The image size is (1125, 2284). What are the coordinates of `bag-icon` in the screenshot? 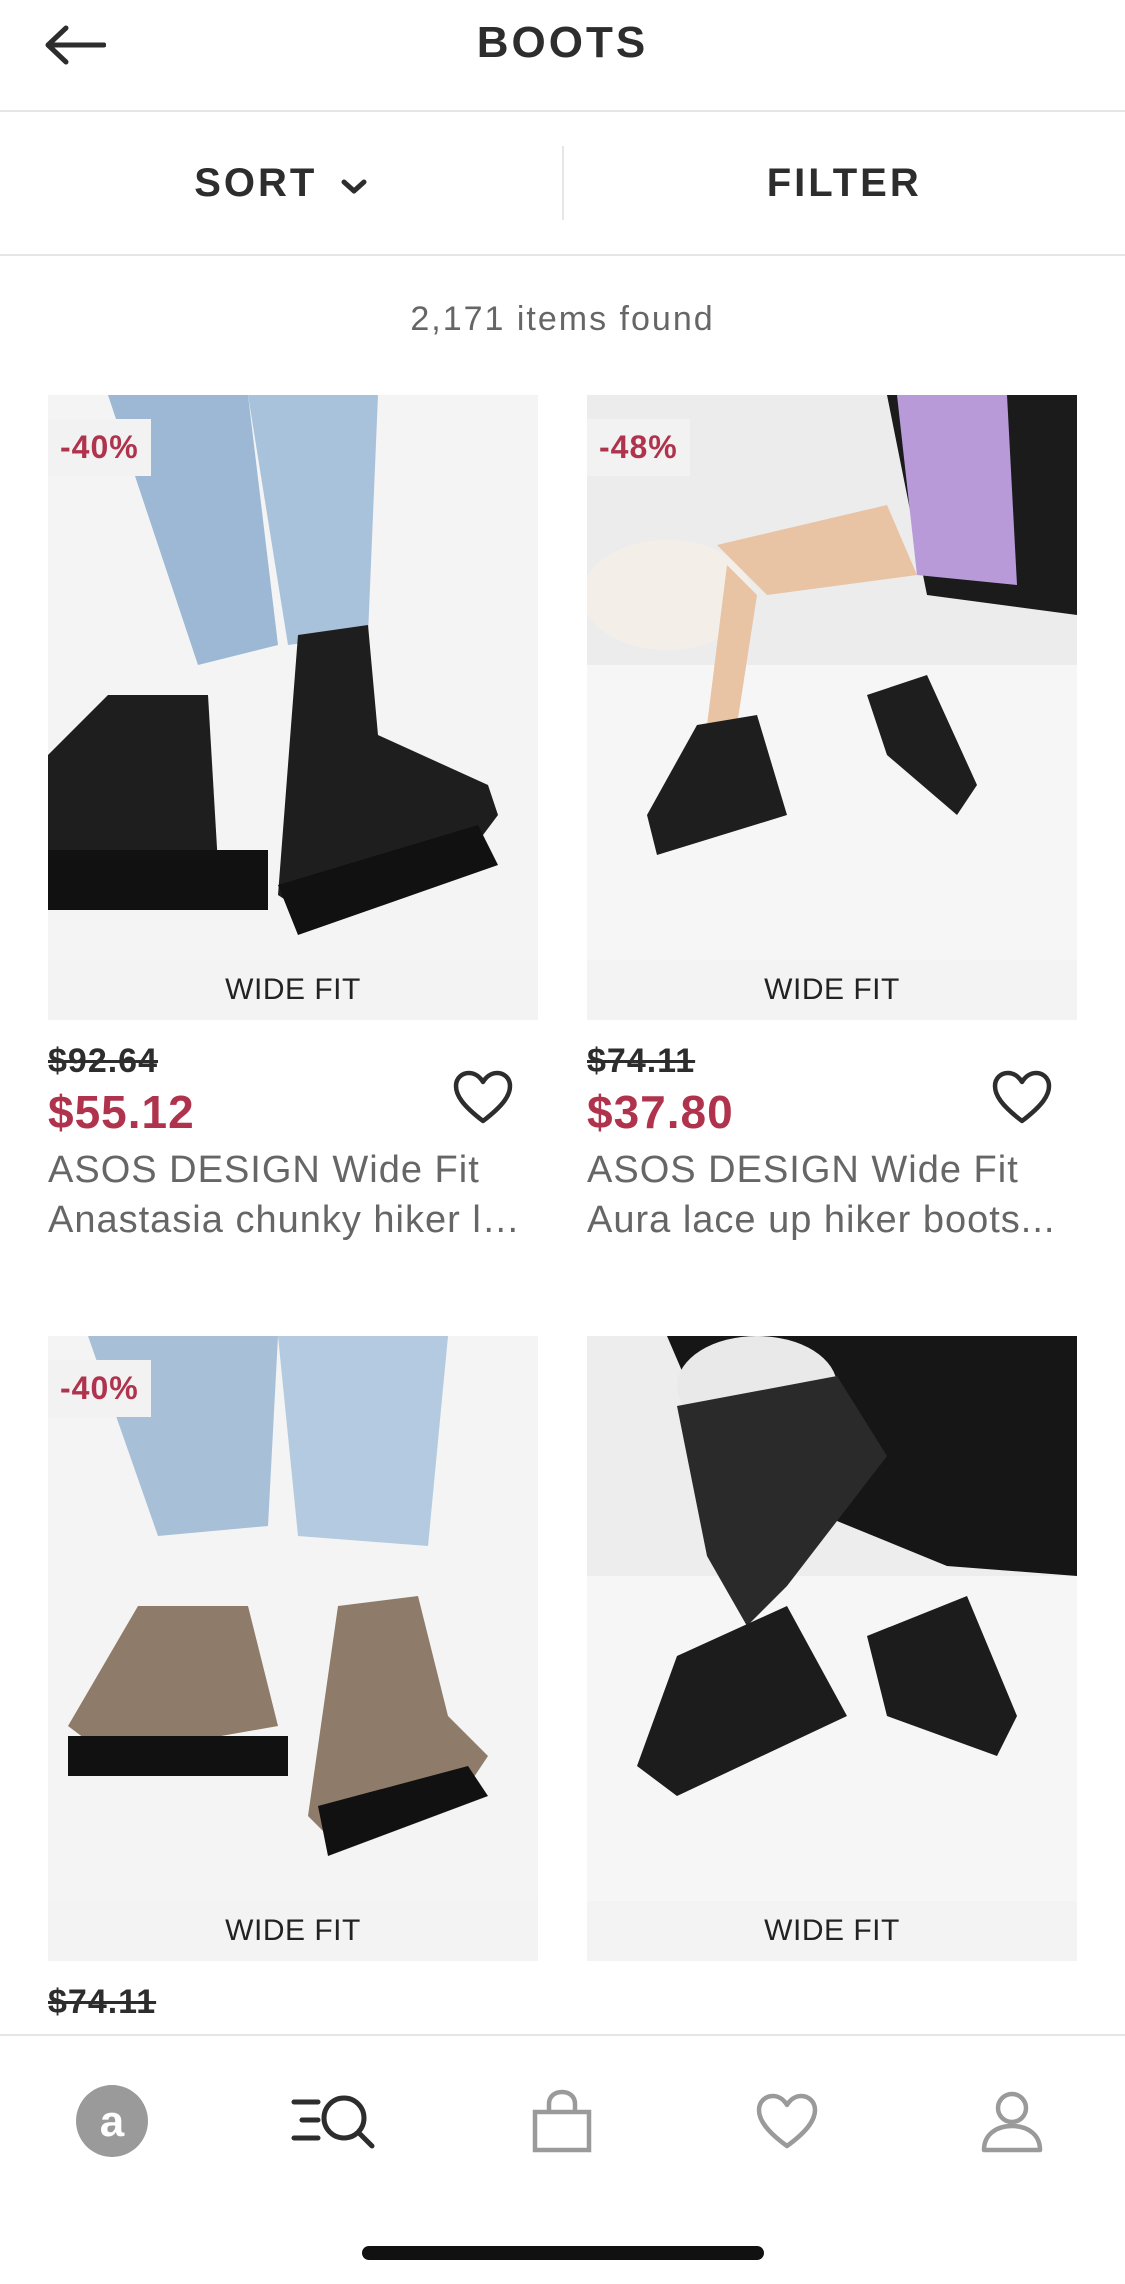 It's located at (562, 2121).